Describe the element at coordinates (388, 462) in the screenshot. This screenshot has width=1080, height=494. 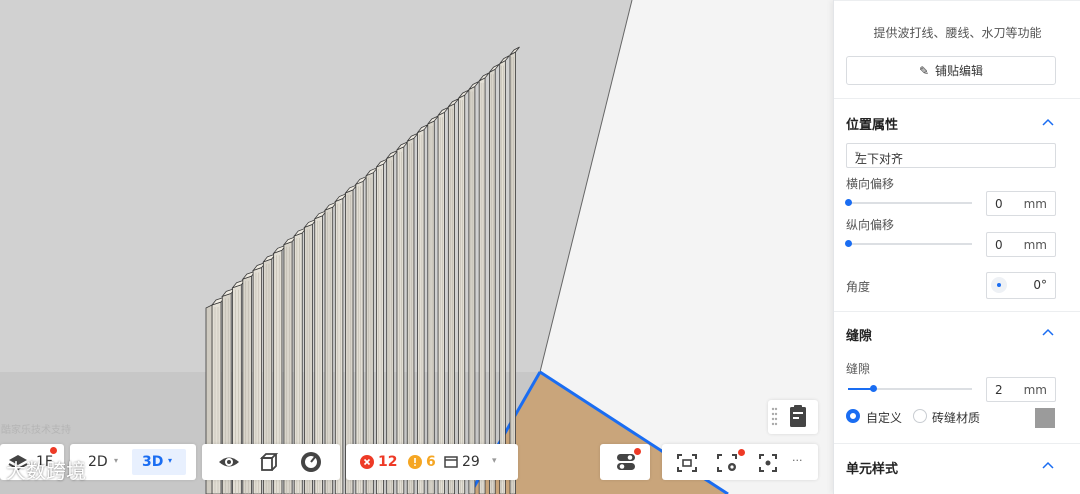
I see `error-count: 12` at that location.